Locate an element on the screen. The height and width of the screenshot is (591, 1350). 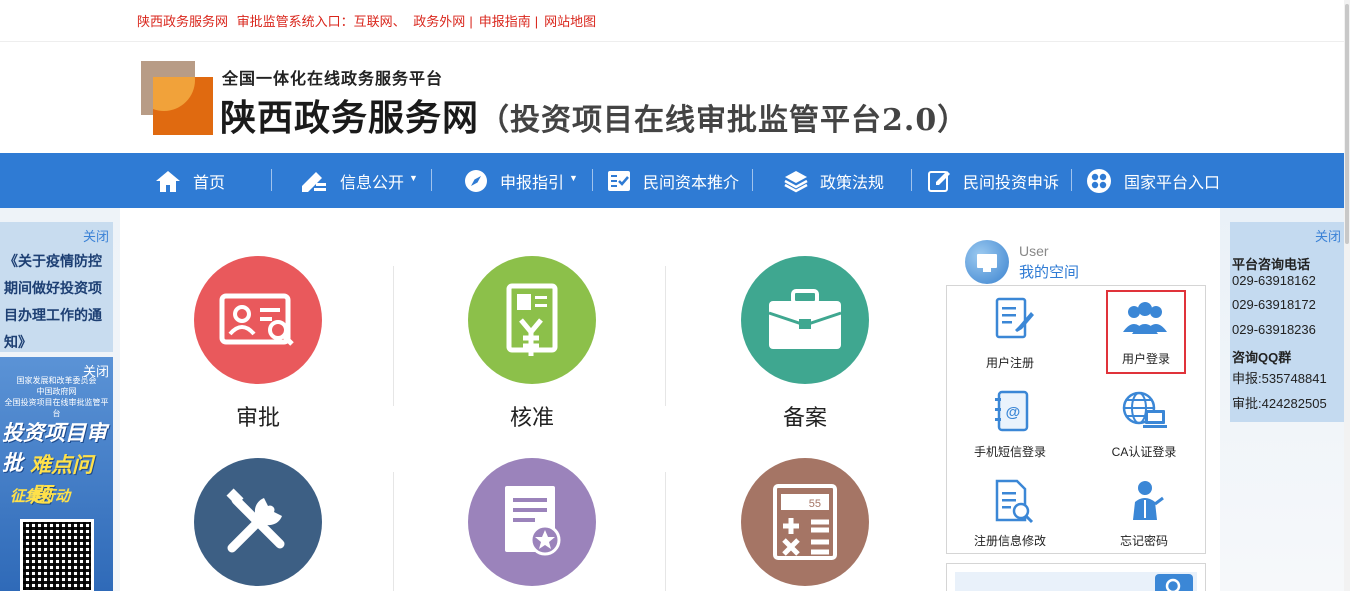
notice-text: 《关于疫情防控期间做好投资项目办理工作的通知》 is located at coordinates (58, 302).